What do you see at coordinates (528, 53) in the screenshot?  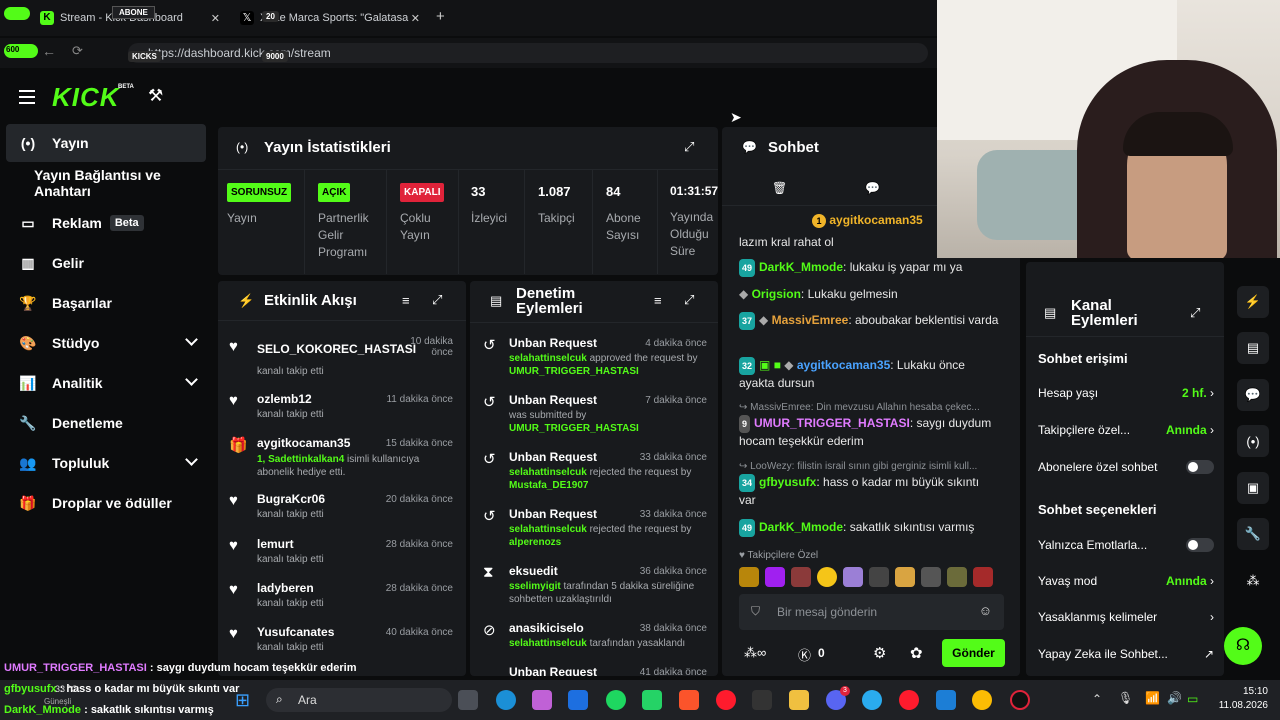 I see `url-input: https://dashboard.kick.com/stream` at bounding box center [528, 53].